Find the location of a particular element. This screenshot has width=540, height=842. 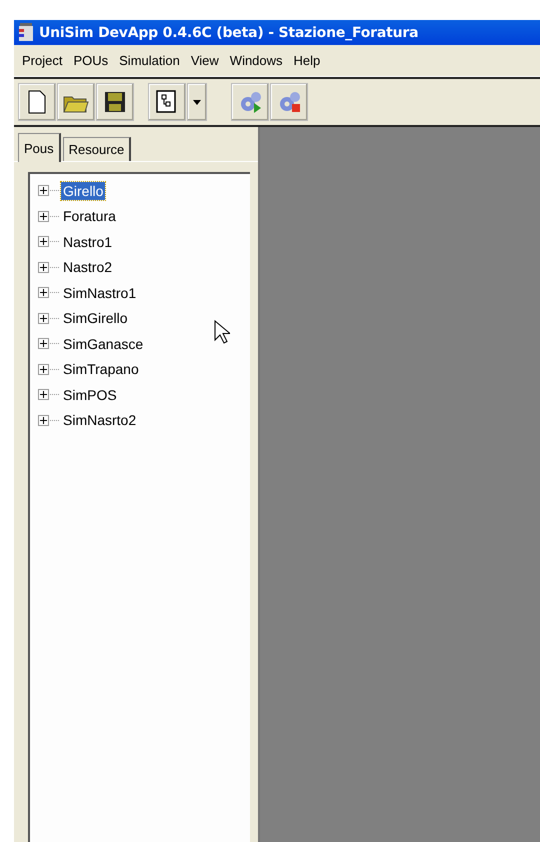

dropdown-button is located at coordinates (197, 102).